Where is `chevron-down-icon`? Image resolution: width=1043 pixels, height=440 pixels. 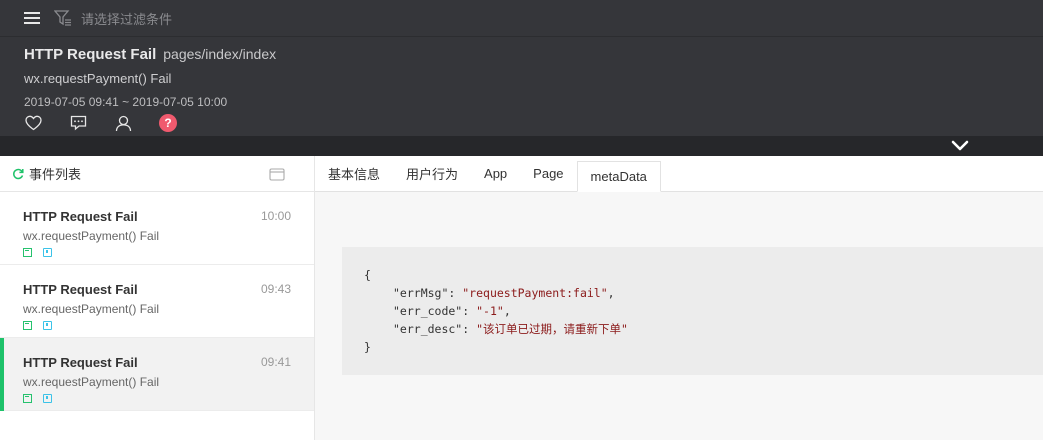 chevron-down-icon is located at coordinates (960, 146).